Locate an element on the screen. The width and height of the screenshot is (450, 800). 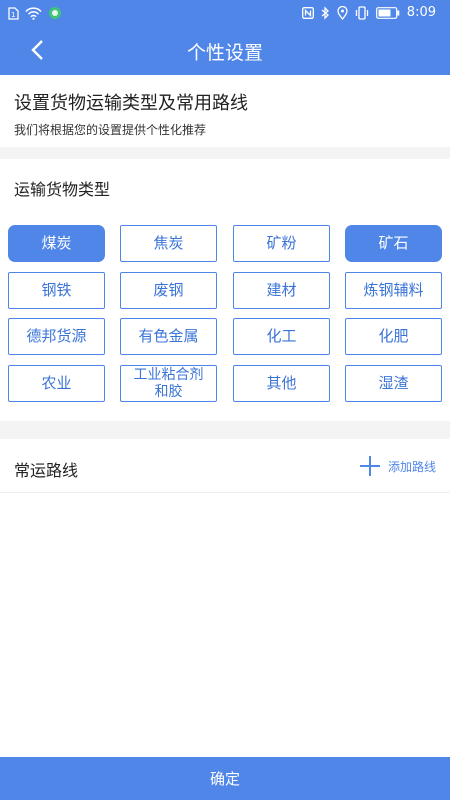
cargo-tag: 工业粘合剂和胶 is located at coordinates (168, 383).